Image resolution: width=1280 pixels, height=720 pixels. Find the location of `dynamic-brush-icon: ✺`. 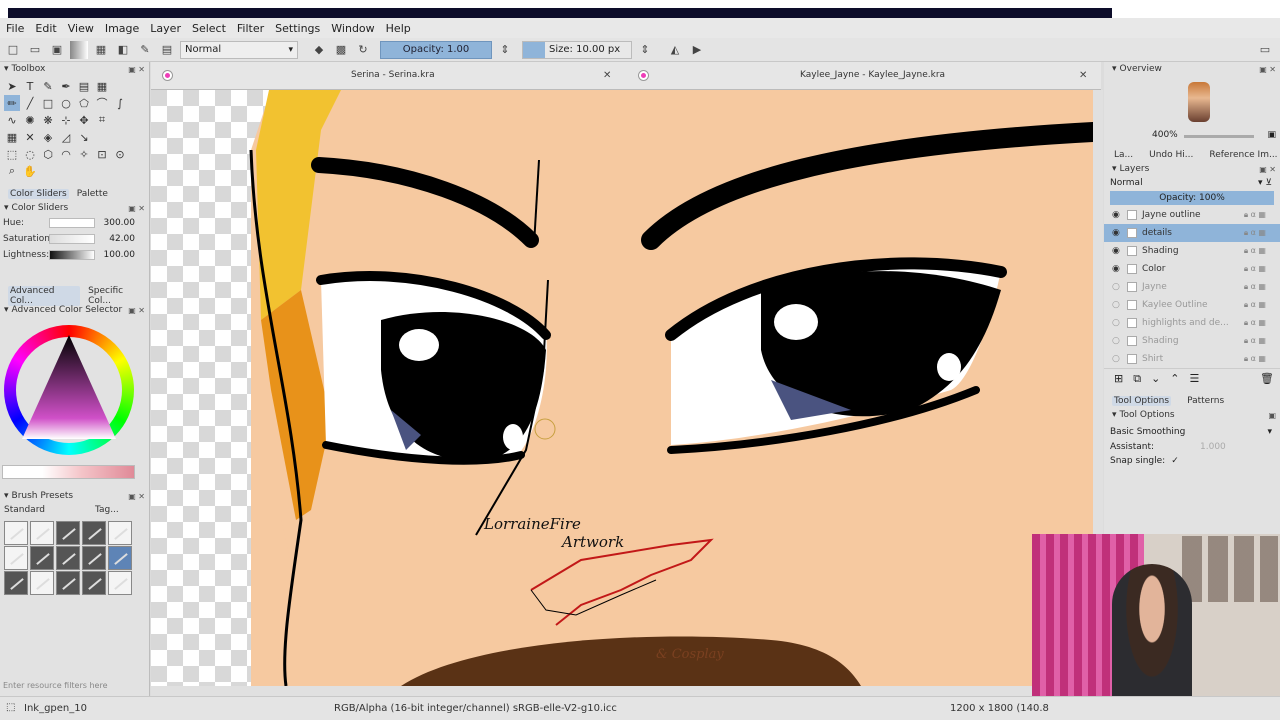

dynamic-brush-icon: ✺ is located at coordinates (30, 120).